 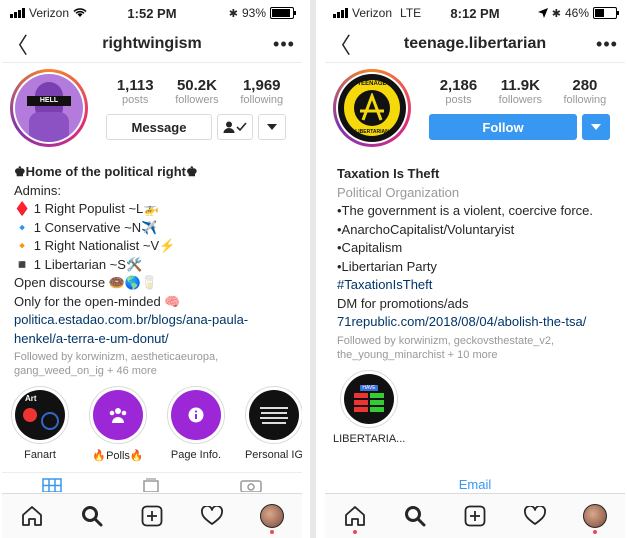 I want to click on posts-stat: 1,113 posts, so click(x=135, y=91).